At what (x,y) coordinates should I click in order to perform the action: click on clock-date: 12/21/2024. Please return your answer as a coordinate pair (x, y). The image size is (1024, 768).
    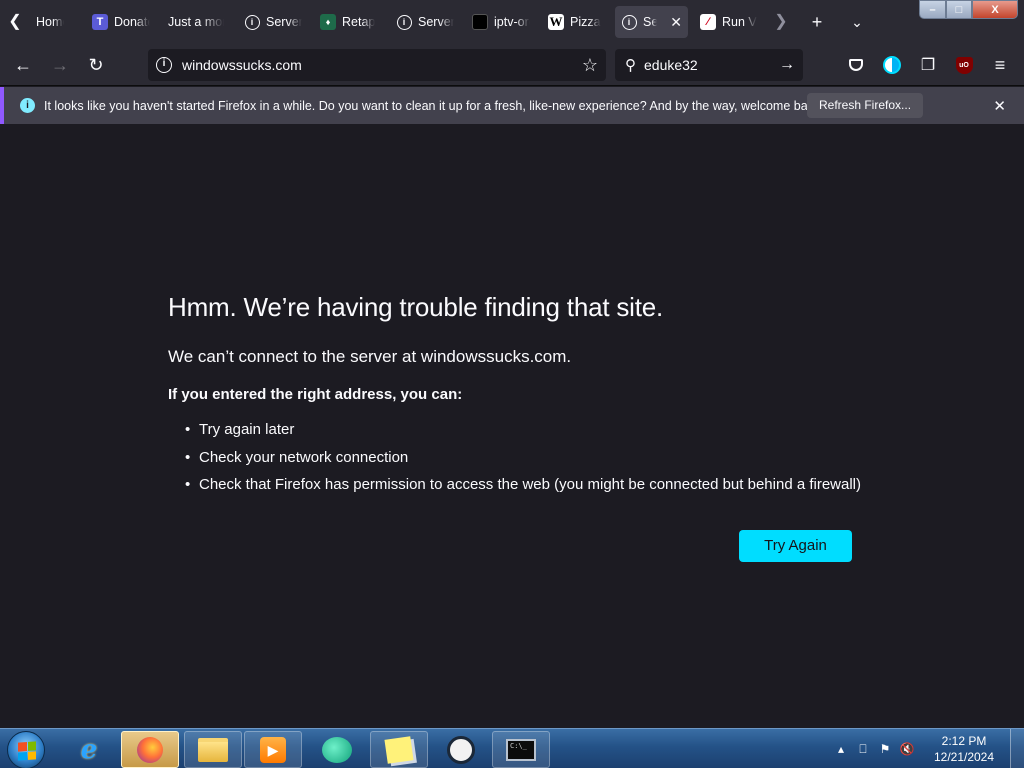
    Looking at the image, I should click on (964, 757).